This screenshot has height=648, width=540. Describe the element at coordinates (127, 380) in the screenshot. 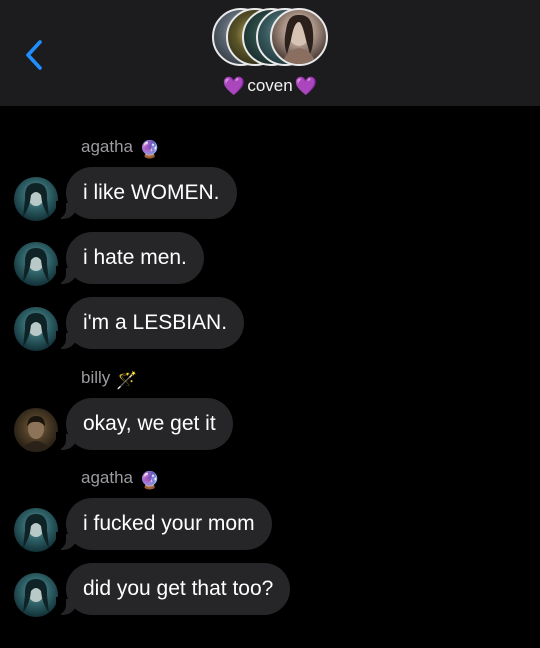

I see `magic-wand-icon: 🪄` at that location.